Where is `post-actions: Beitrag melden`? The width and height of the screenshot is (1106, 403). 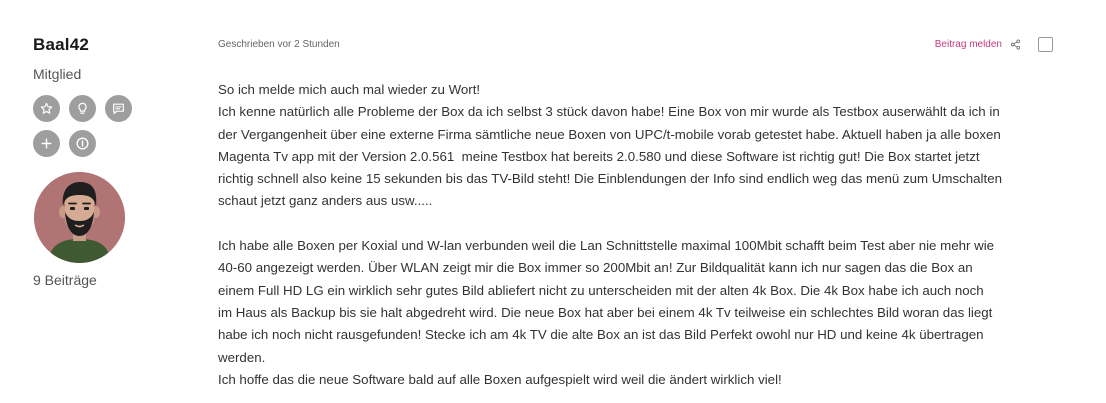
post-actions: Beitrag melden is located at coordinates (994, 44).